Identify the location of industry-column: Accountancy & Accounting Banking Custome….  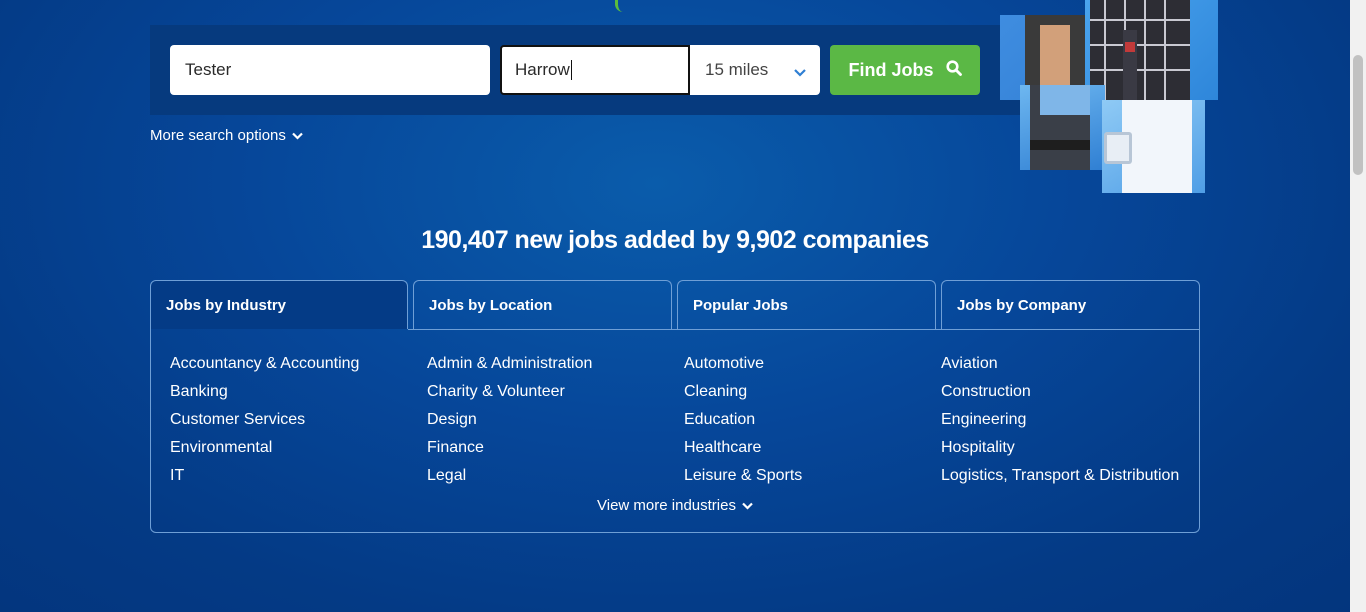
(264, 420).